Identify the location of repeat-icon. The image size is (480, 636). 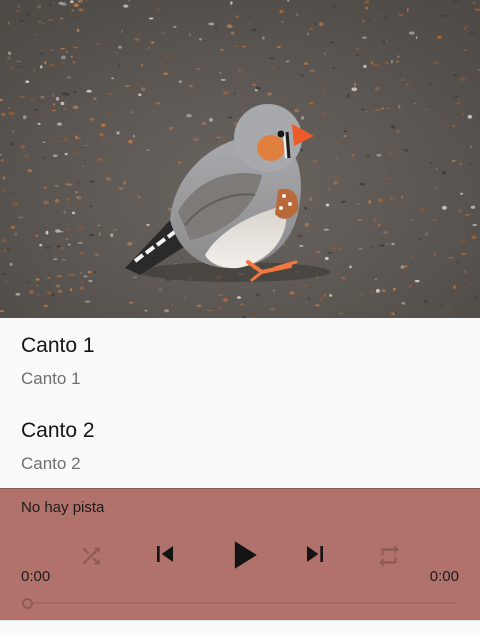
(389, 556).